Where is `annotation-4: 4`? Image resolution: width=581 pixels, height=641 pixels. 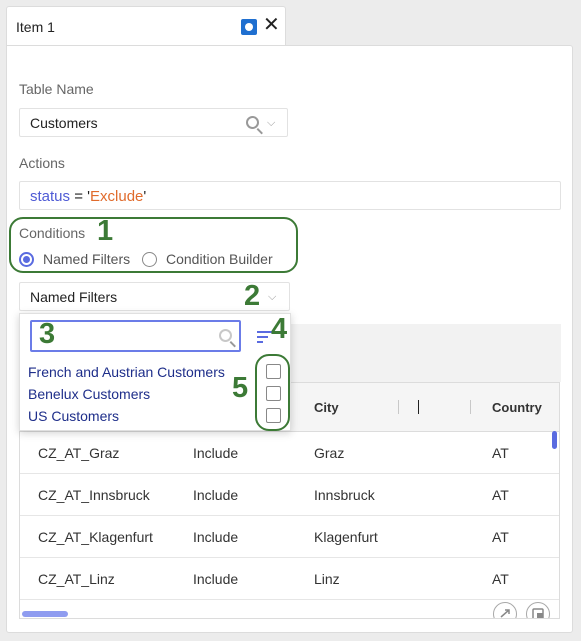
annotation-4: 4 is located at coordinates (279, 329).